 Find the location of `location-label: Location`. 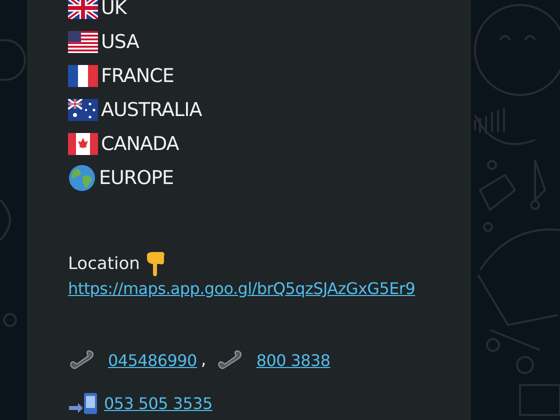

location-label: Location is located at coordinates (104, 264).